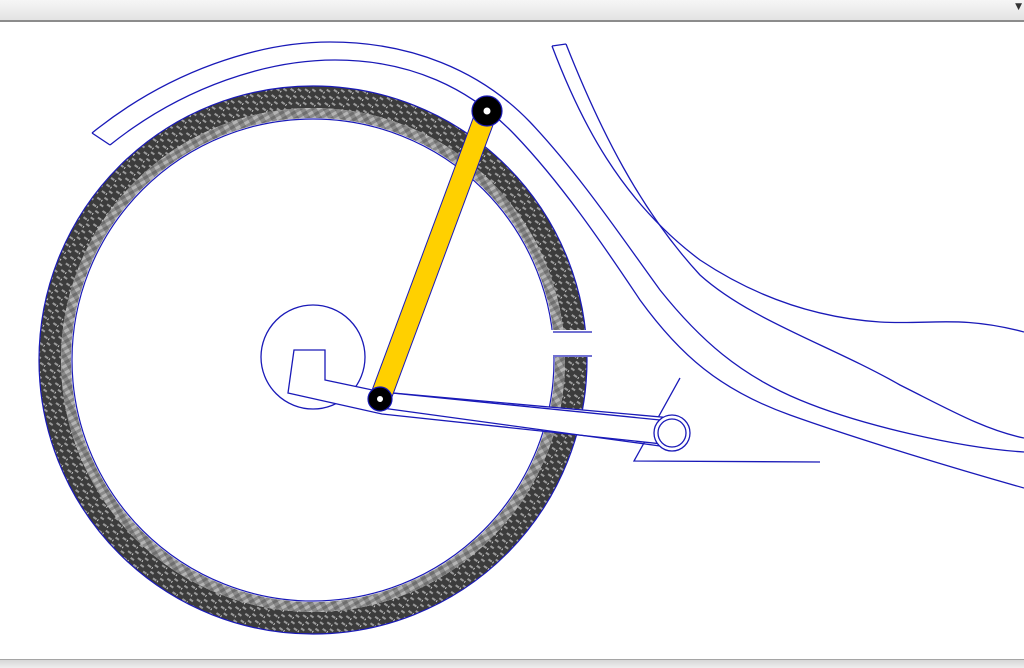 This screenshot has height=668, width=1024. I want to click on crank-arm, so click(433, 255).